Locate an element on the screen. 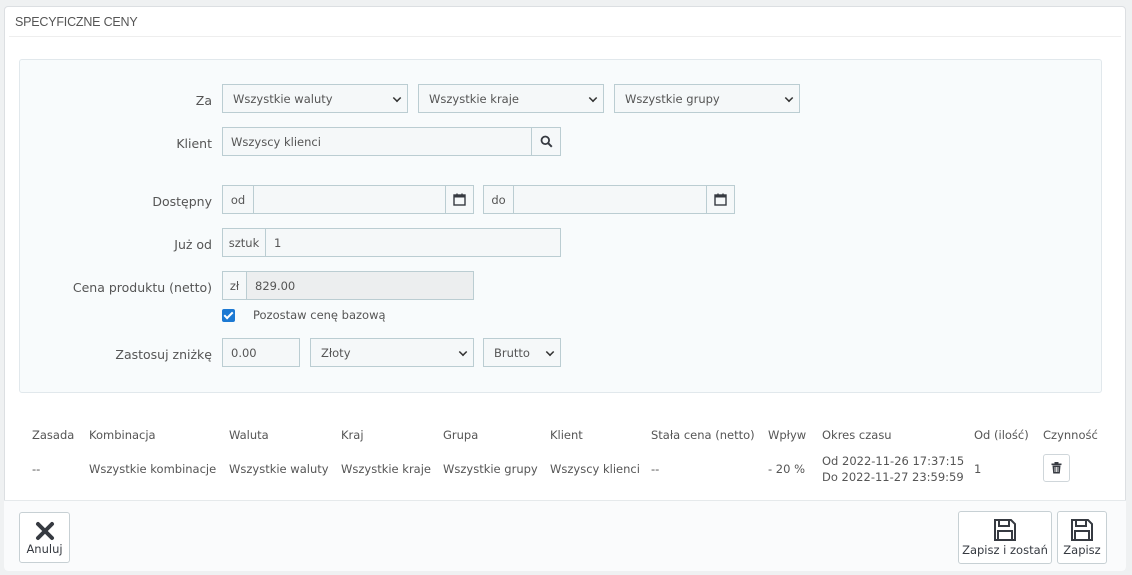  save-button: Zapisz is located at coordinates (1082, 537).